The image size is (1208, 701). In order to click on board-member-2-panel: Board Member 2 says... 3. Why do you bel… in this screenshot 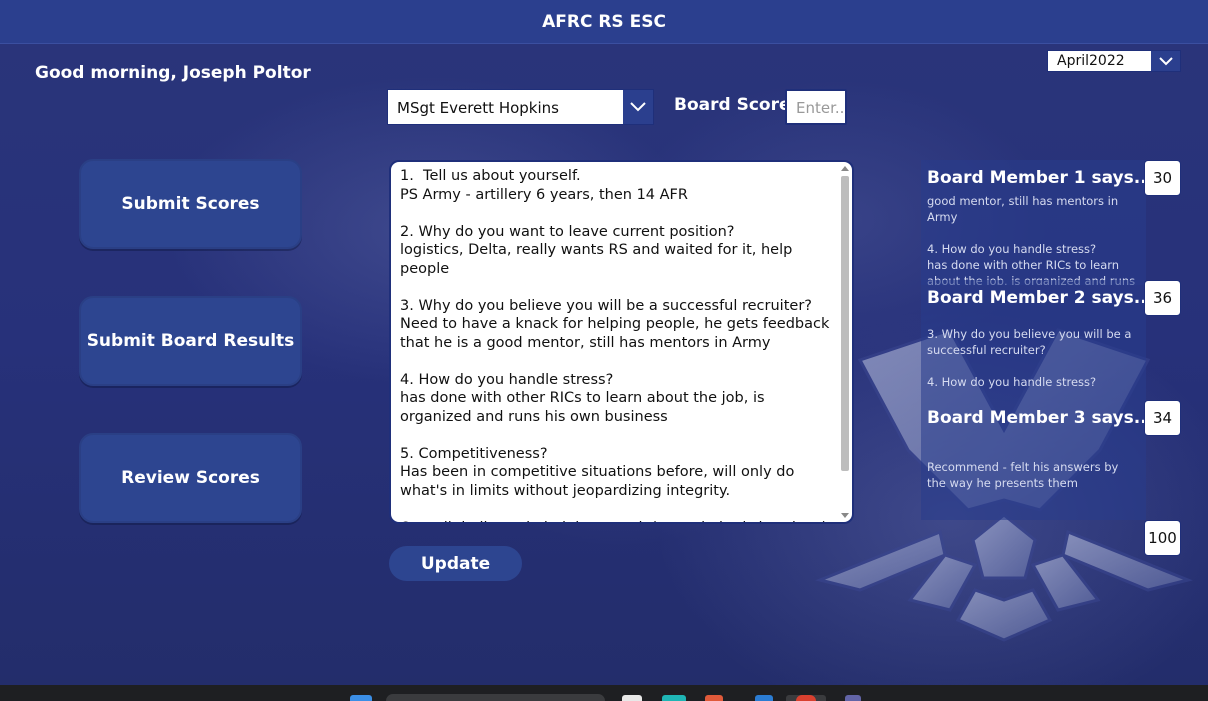, I will do `click(1033, 340)`.